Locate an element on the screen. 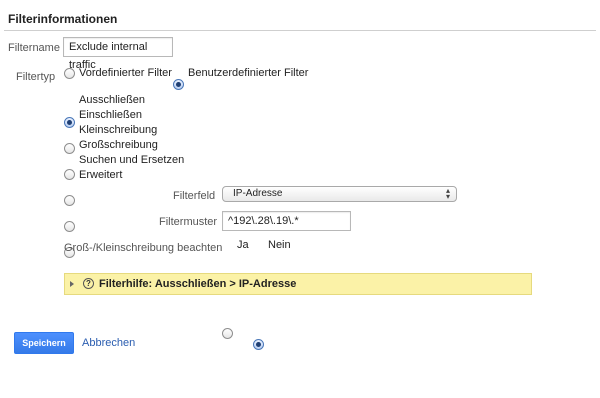 The height and width of the screenshot is (398, 600). filter-help-text: Filterhilfe: Ausschließen > IP-Adresse is located at coordinates (198, 284).